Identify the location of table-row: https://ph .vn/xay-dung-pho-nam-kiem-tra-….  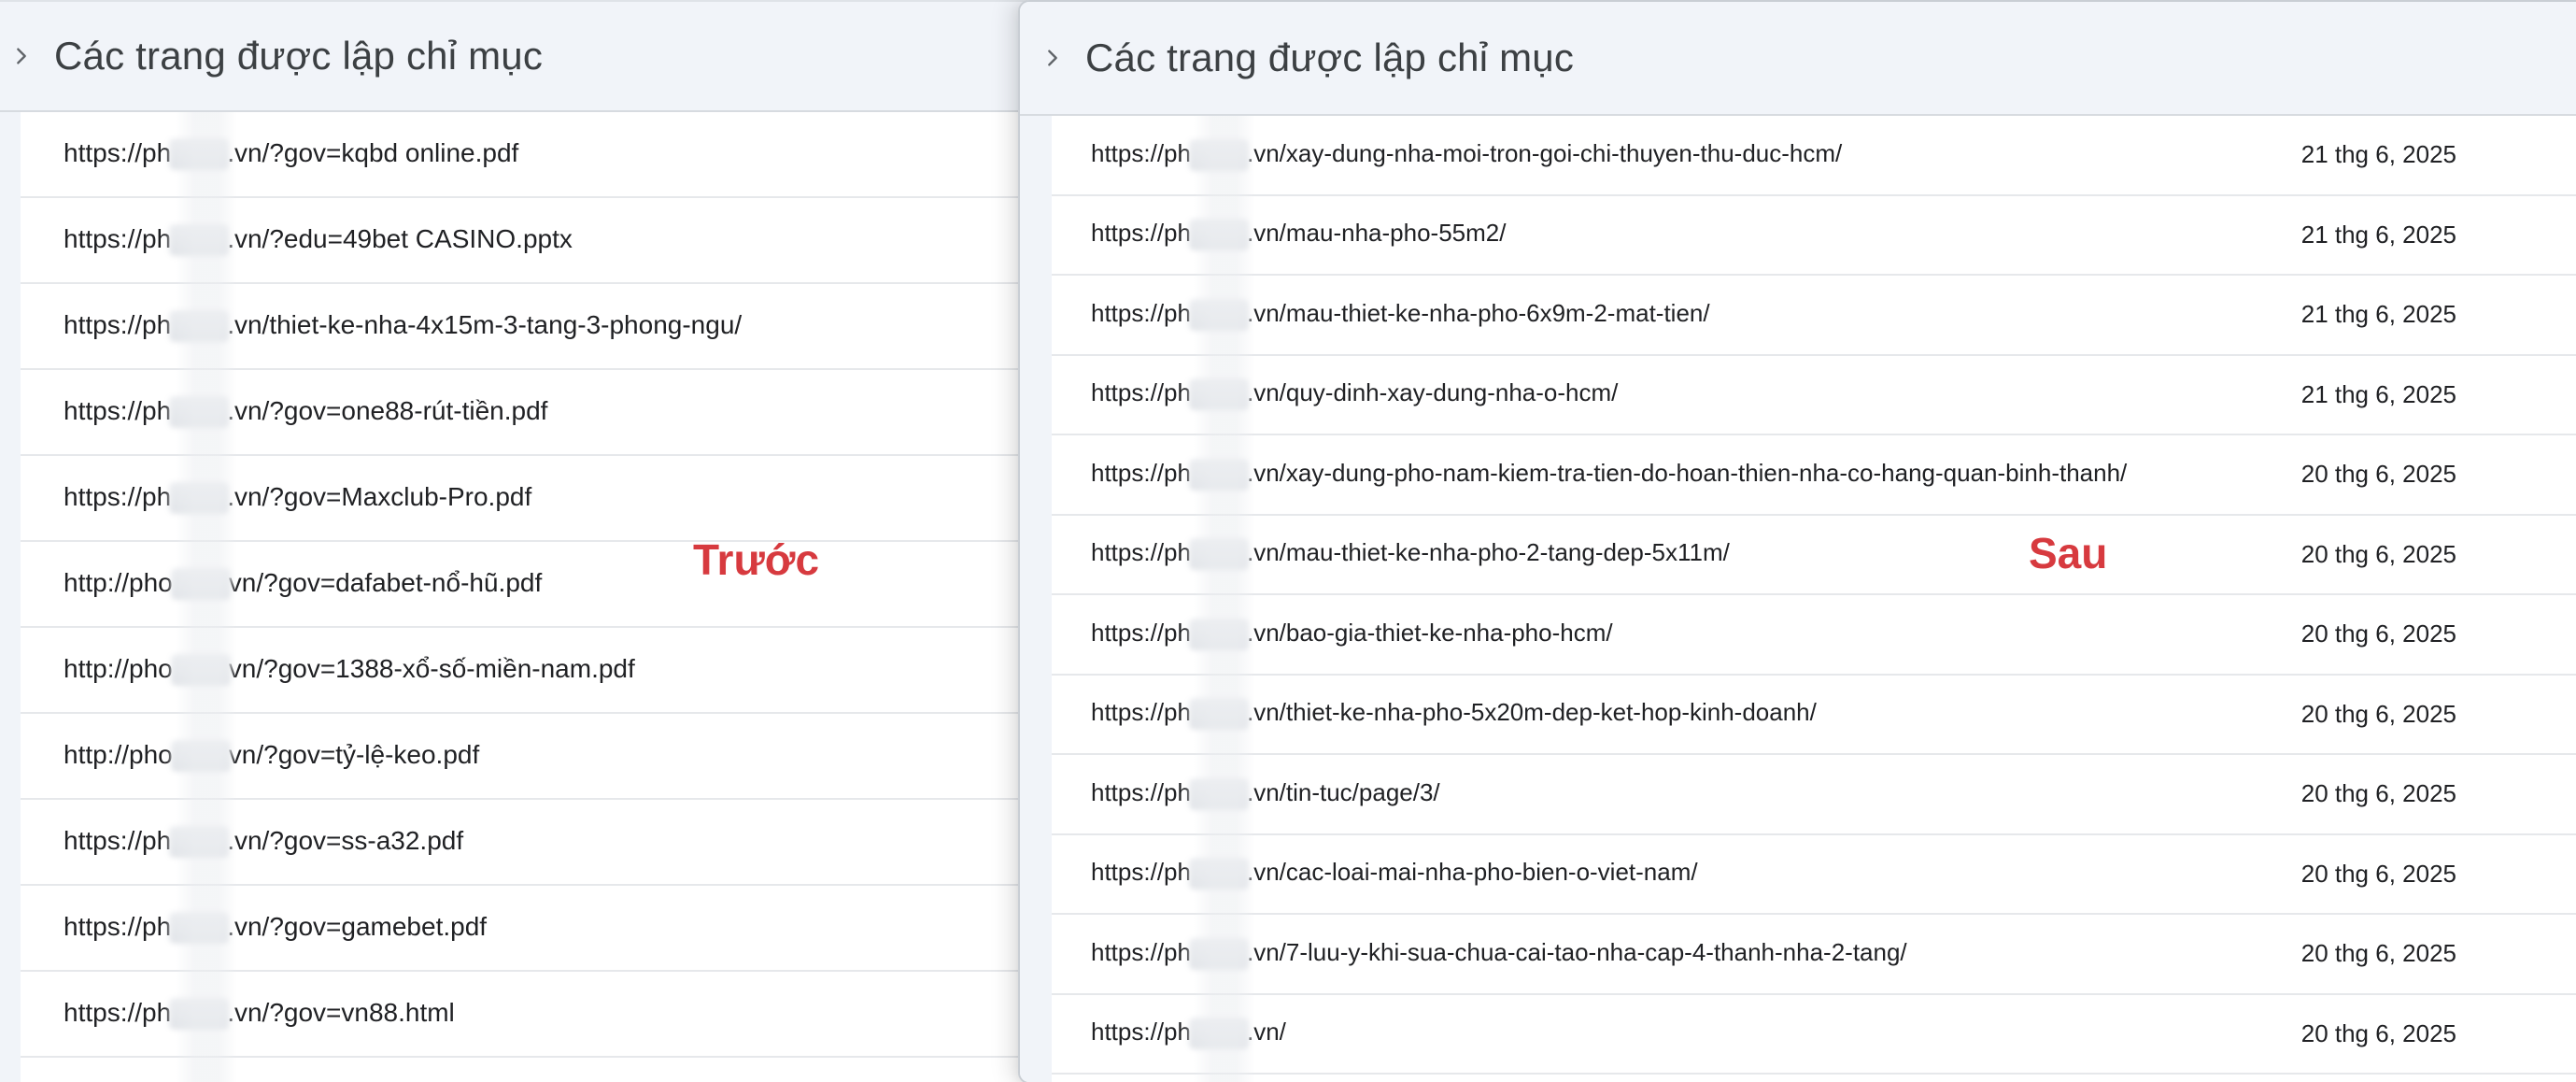
(1814, 475).